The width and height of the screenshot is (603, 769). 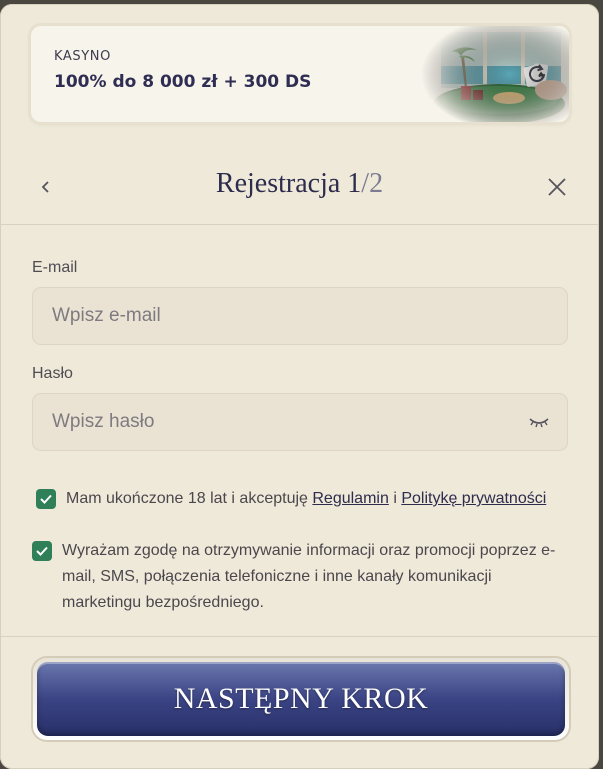 What do you see at coordinates (52, 373) in the screenshot?
I see `password-label: Hasło` at bounding box center [52, 373].